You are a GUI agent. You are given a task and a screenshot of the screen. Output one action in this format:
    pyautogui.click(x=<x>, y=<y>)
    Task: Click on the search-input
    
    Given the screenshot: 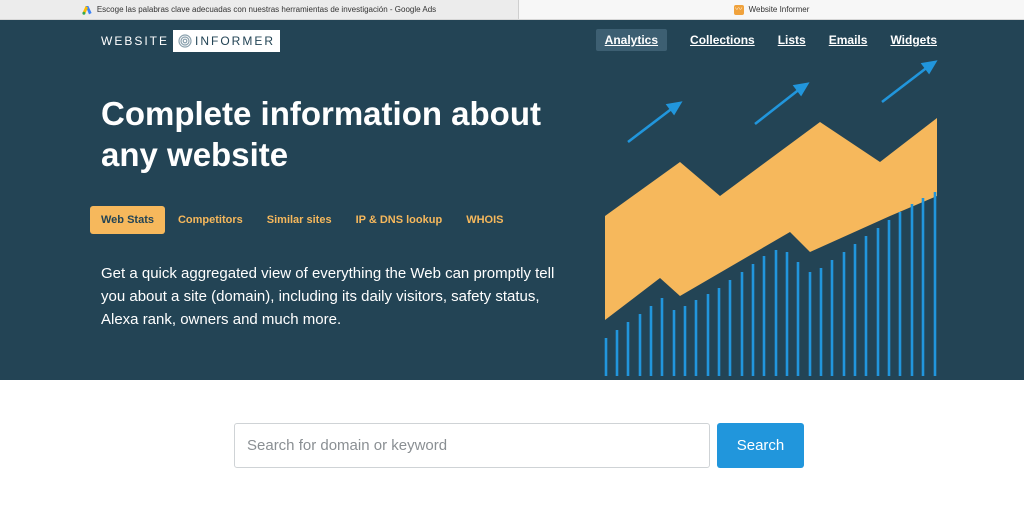 What is the action you would take?
    pyautogui.click(x=472, y=445)
    